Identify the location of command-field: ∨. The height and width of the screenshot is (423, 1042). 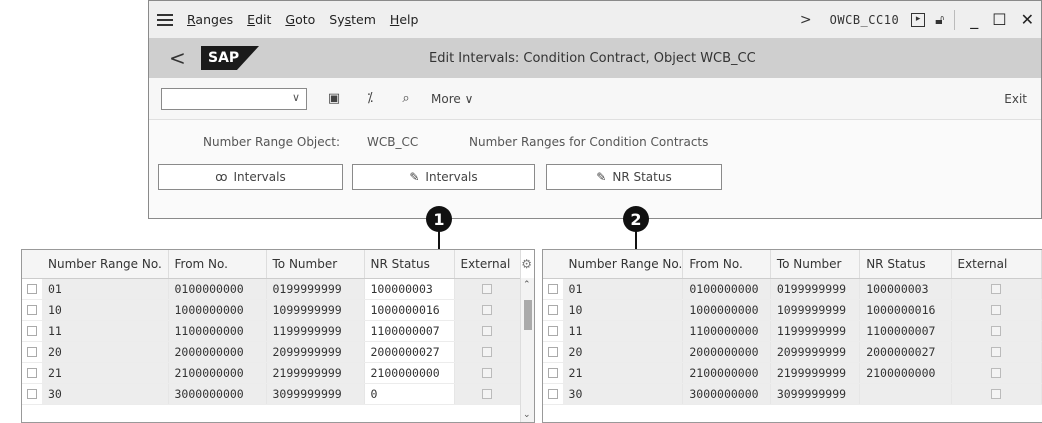
(234, 98).